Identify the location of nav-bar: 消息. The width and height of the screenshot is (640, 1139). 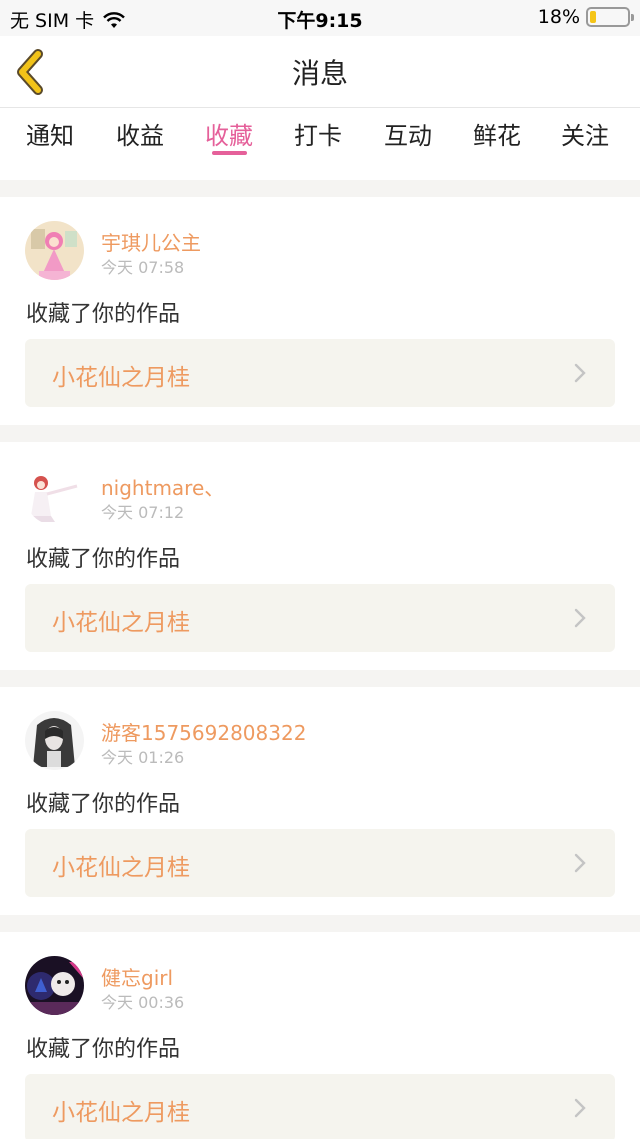
(320, 72).